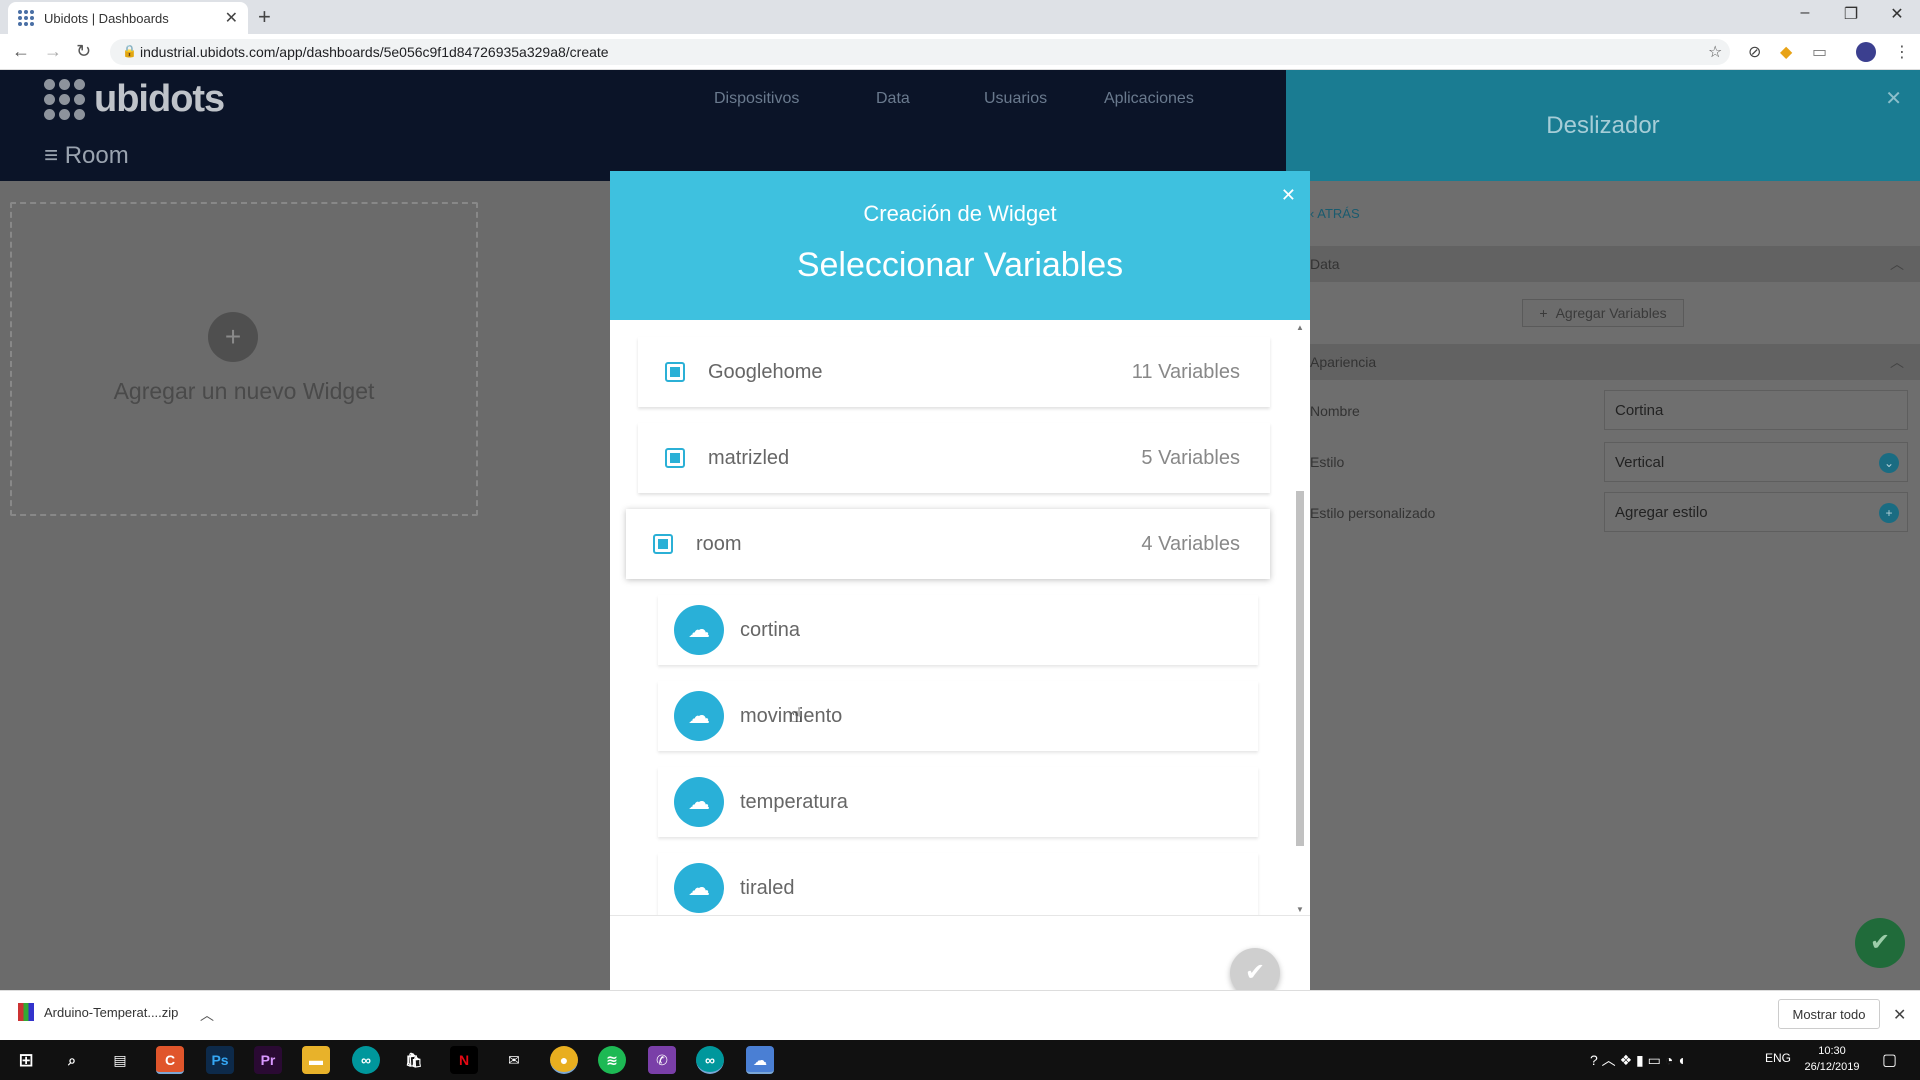 This screenshot has height=1080, width=1920. I want to click on variable-name: tiraled, so click(767, 887).